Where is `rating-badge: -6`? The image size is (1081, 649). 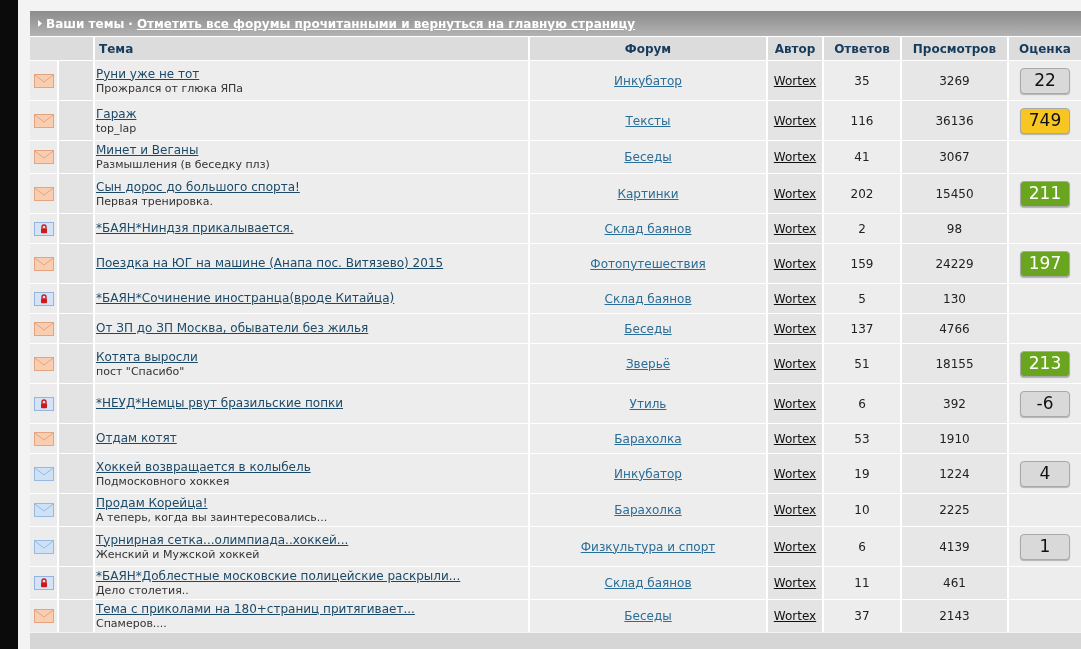
rating-badge: -6 is located at coordinates (1045, 403).